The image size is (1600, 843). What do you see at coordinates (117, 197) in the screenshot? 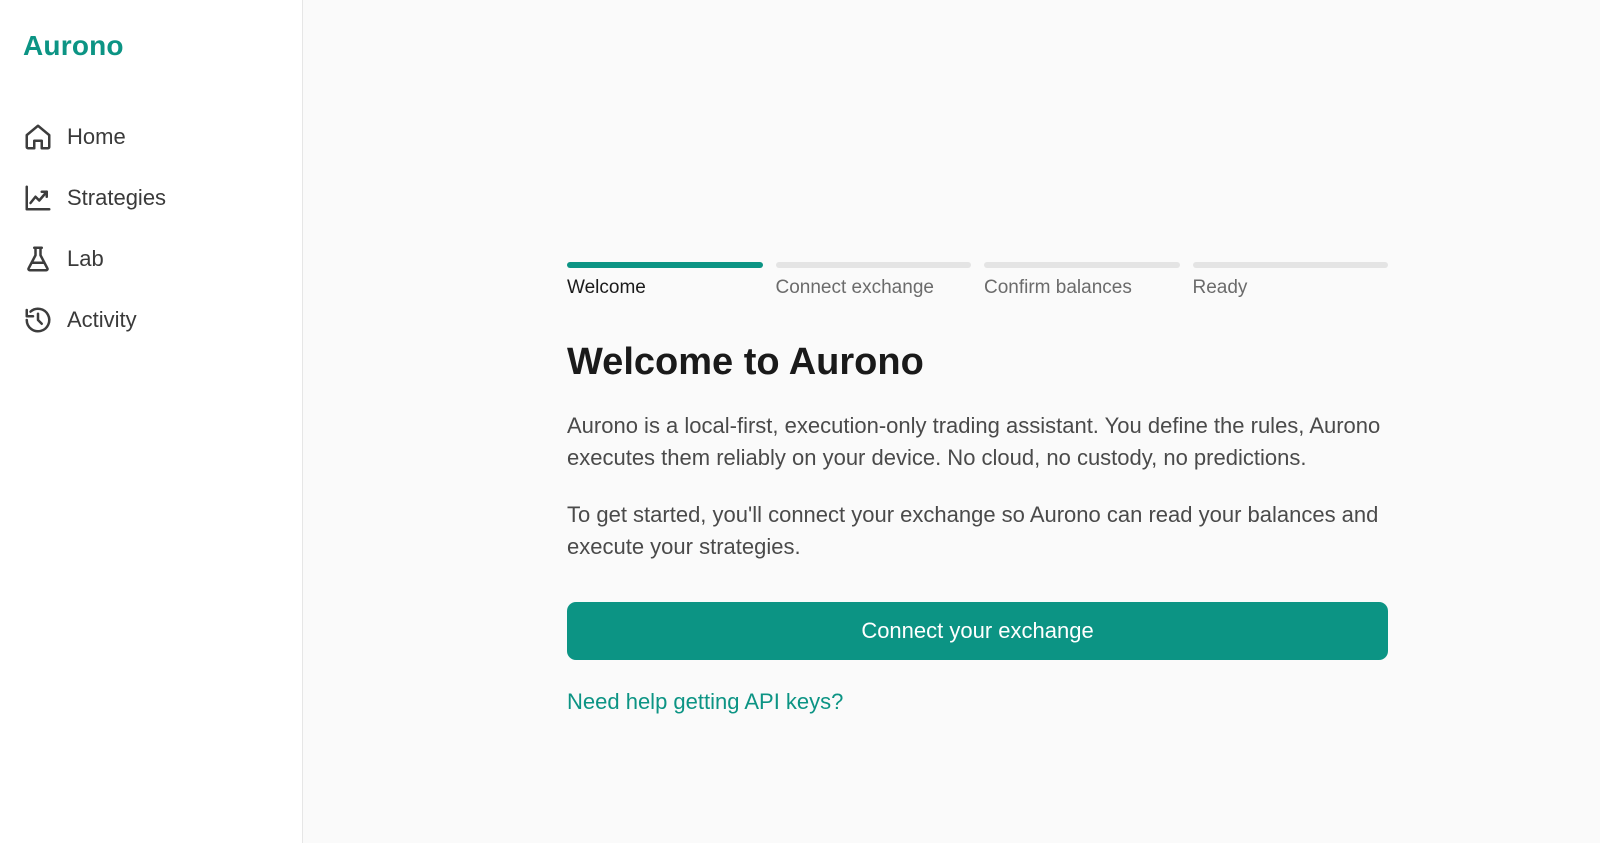
I see `sidebar-item-label: Strategies` at bounding box center [117, 197].